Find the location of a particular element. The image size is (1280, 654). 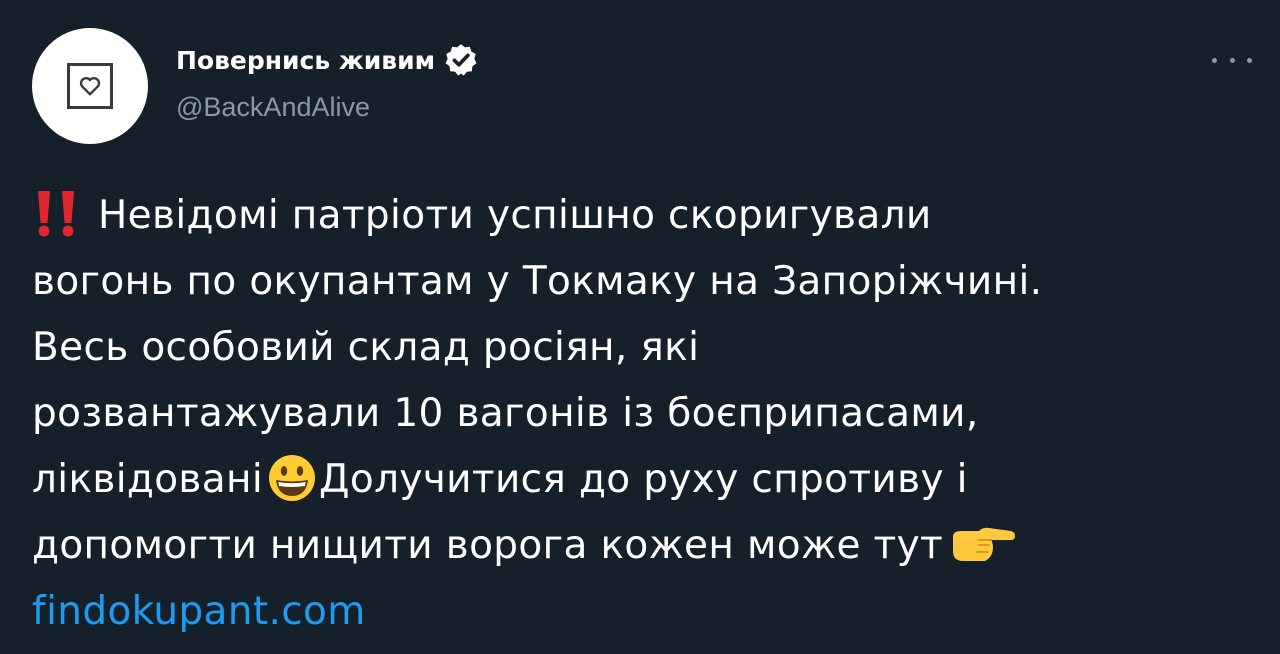

verified-badge-icon is located at coordinates (461, 60).